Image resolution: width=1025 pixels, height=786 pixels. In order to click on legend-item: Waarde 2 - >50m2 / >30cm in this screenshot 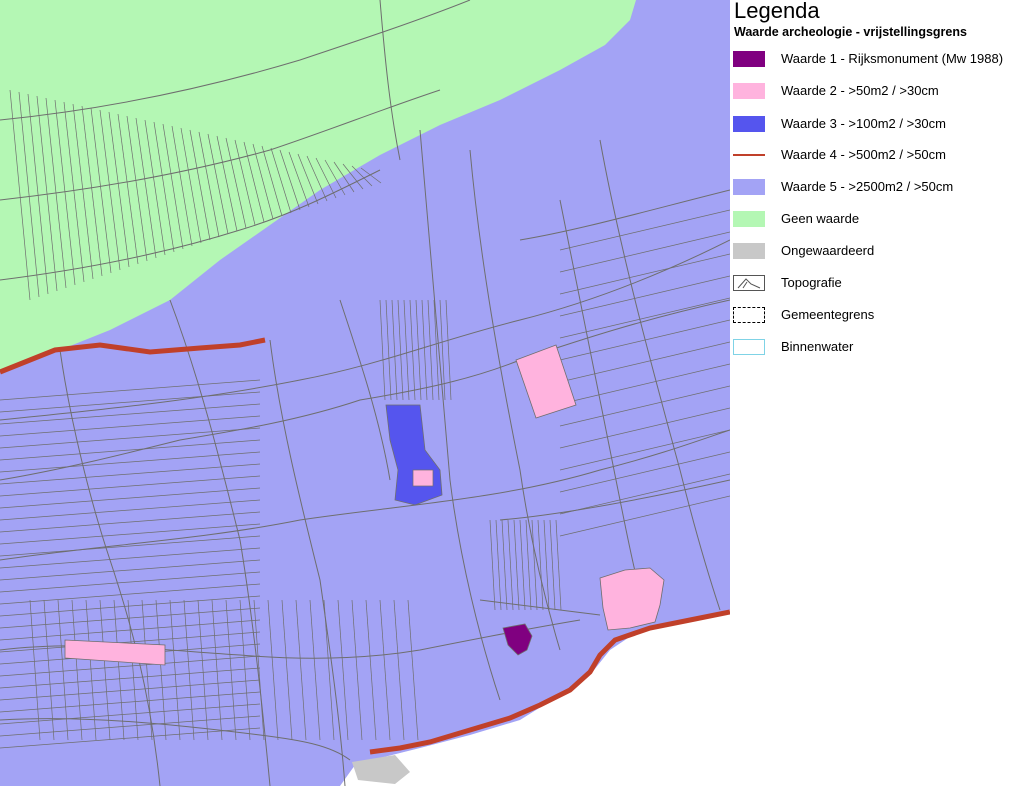, I will do `click(877, 91)`.